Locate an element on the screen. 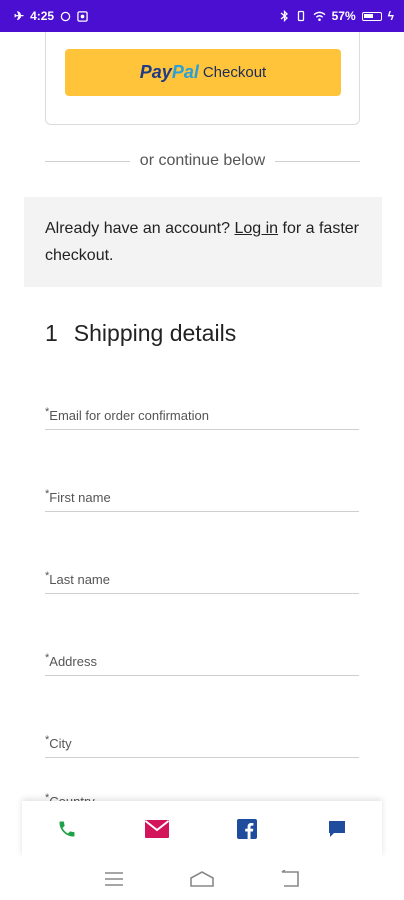 The width and height of the screenshot is (404, 900). battery-icon is located at coordinates (371, 16).